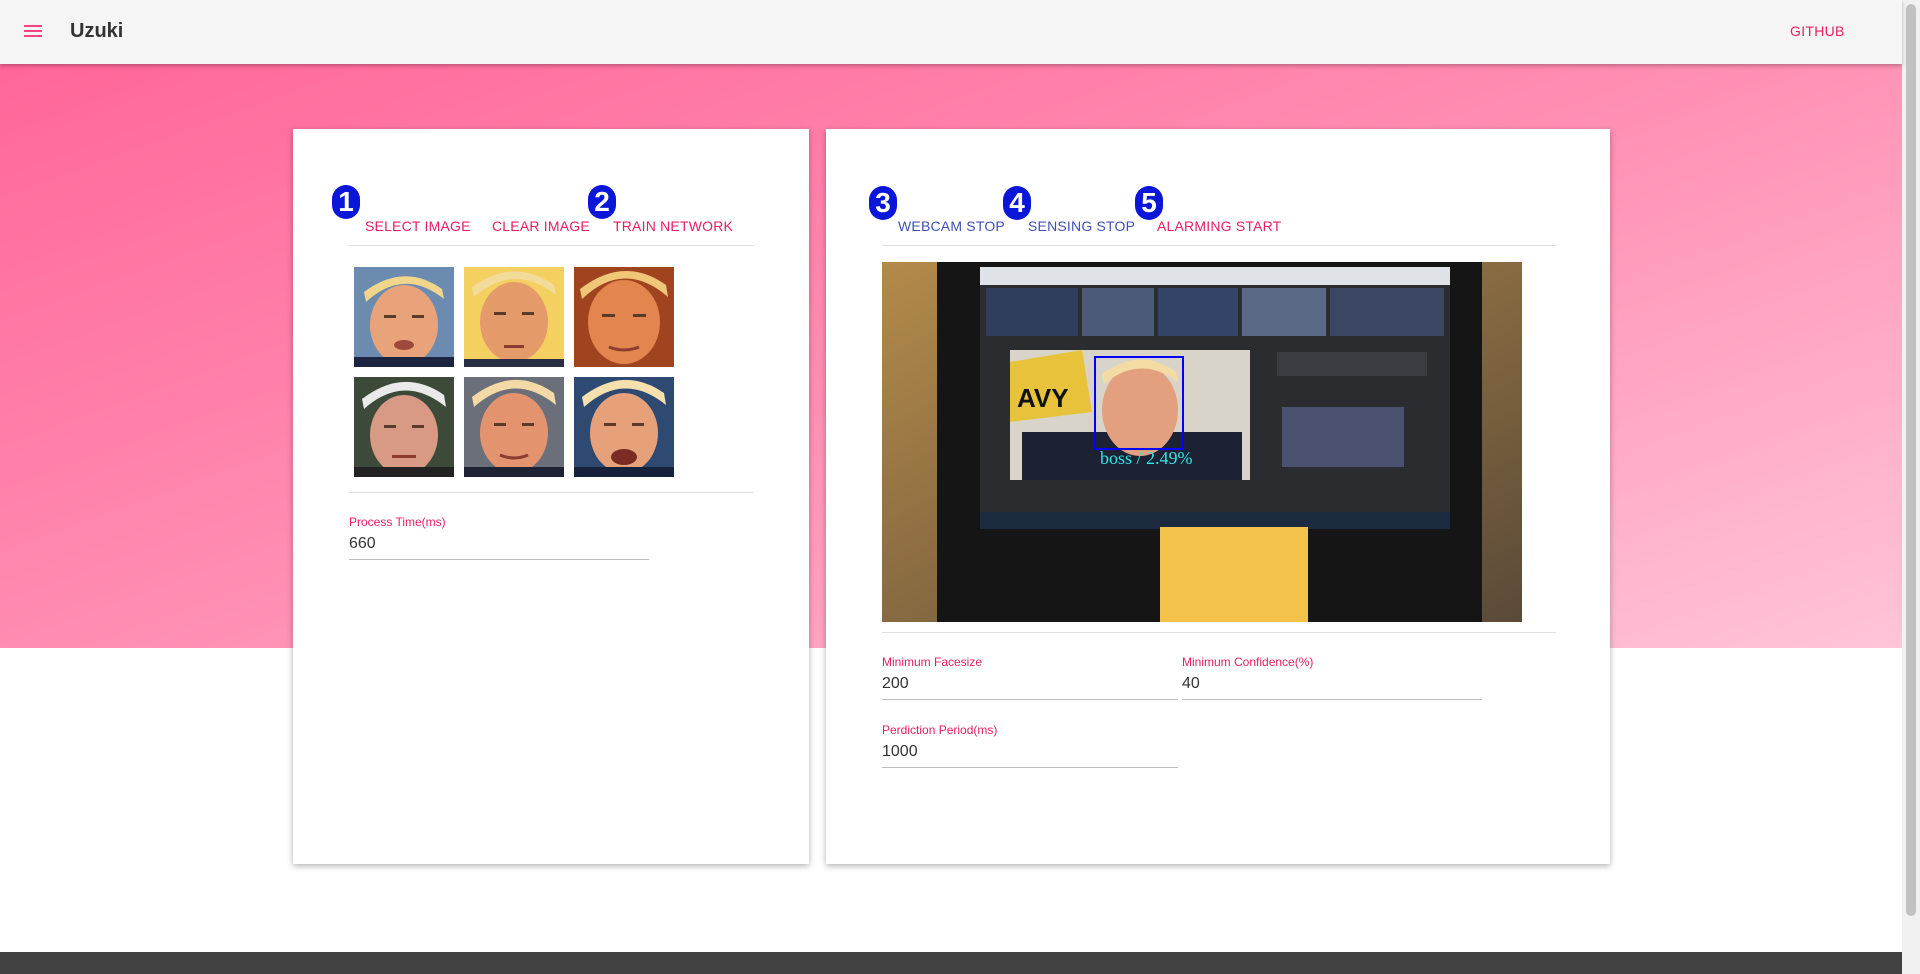 The width and height of the screenshot is (1920, 974). What do you see at coordinates (951, 32) in the screenshot?
I see `app-bar: Uzuki GITHUB` at bounding box center [951, 32].